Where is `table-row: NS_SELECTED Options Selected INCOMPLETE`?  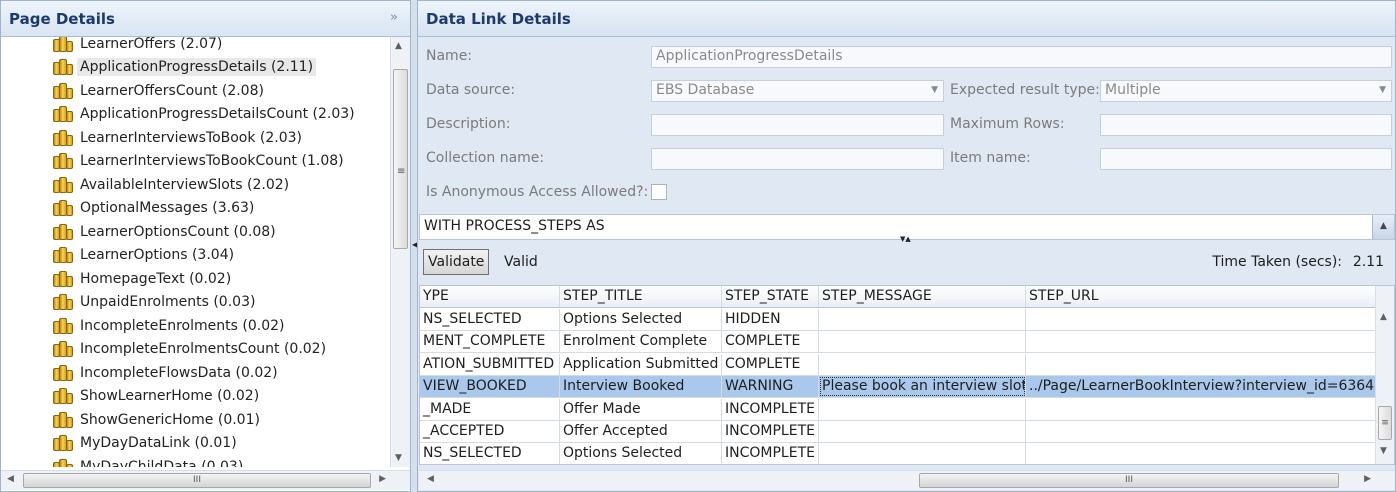 table-row: NS_SELECTED Options Selected INCOMPLETE is located at coordinates (899, 453).